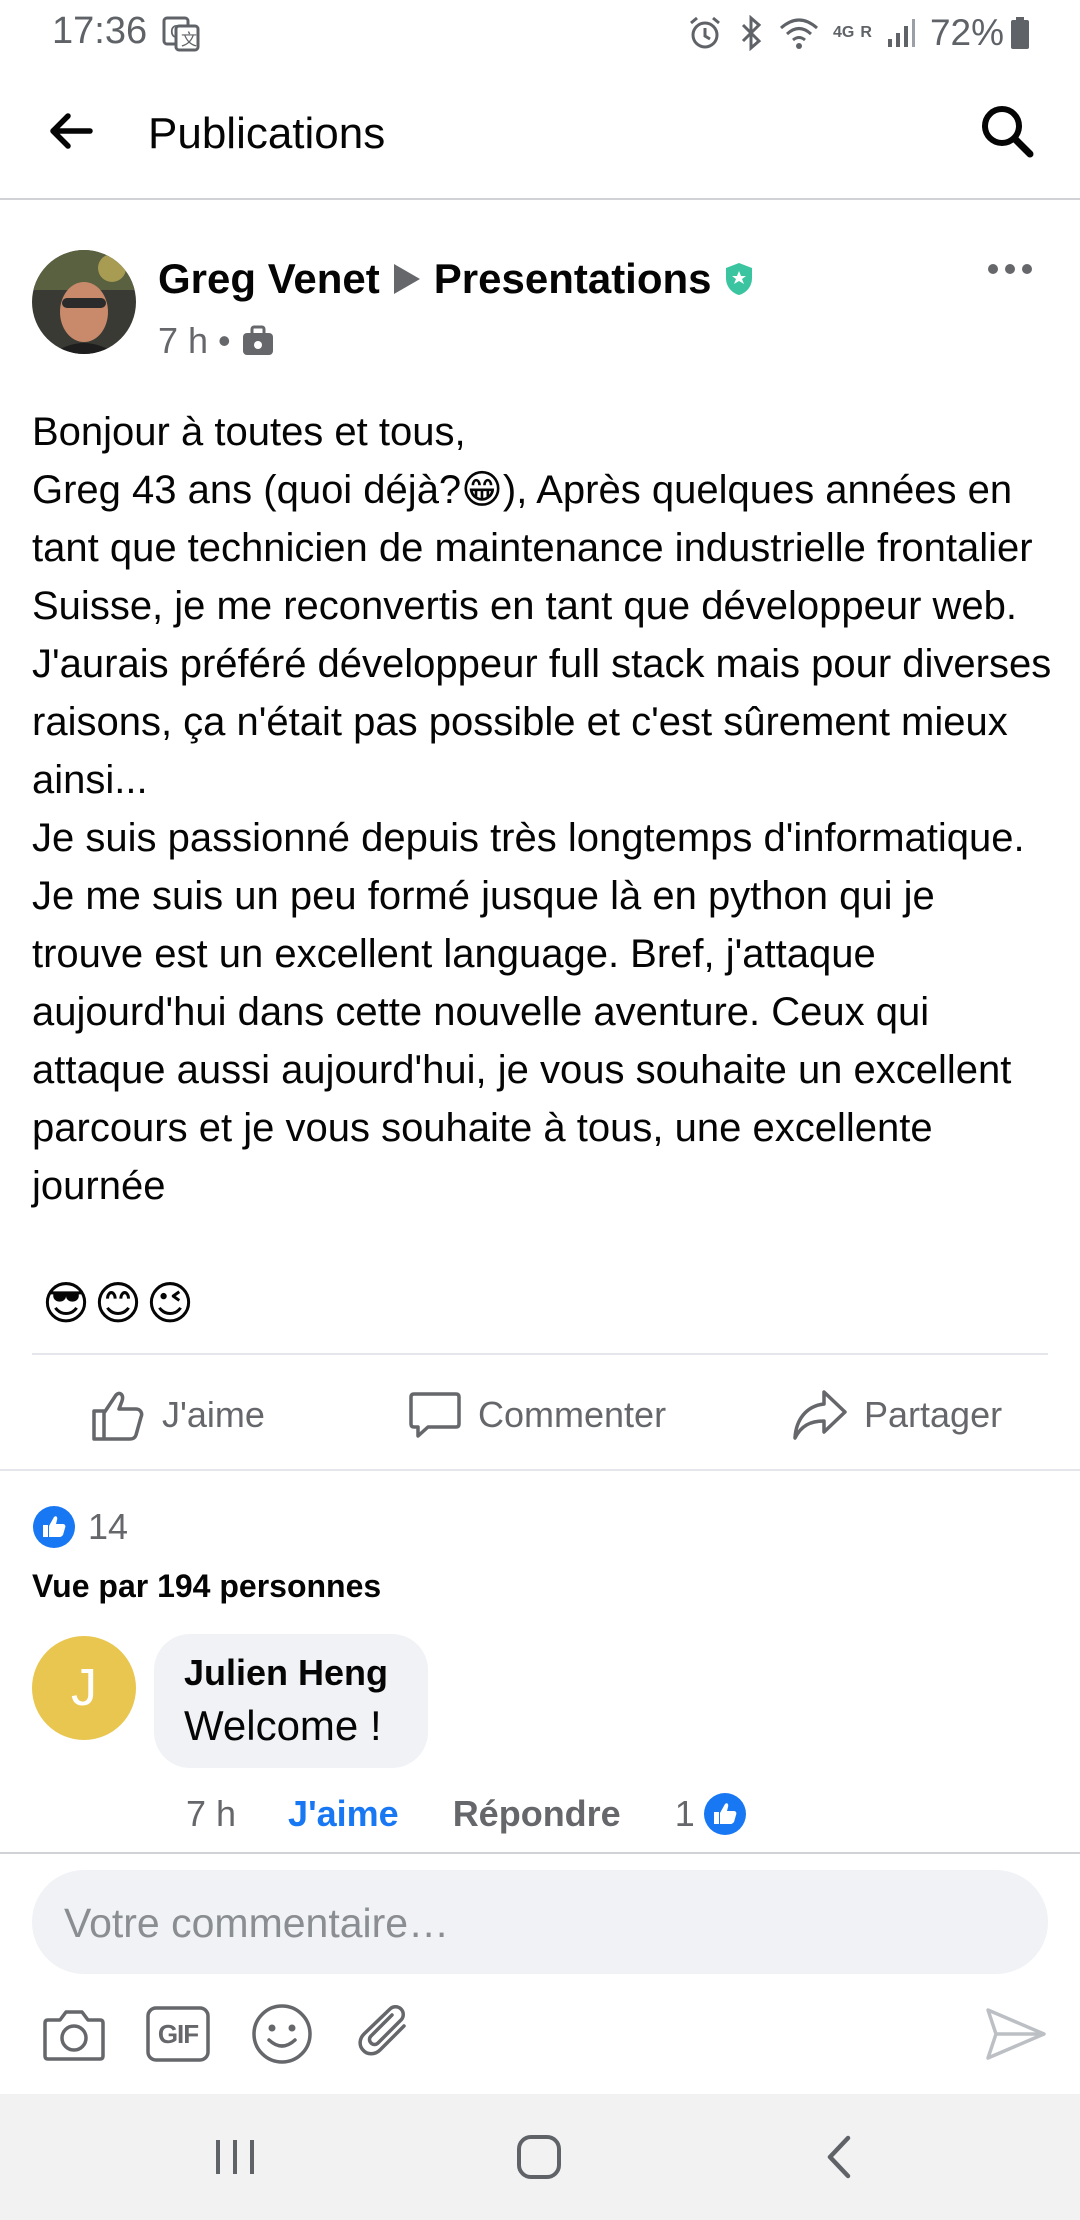 The image size is (1080, 2220). Describe the element at coordinates (66, 1303) in the screenshot. I see `emoji: 😎` at that location.